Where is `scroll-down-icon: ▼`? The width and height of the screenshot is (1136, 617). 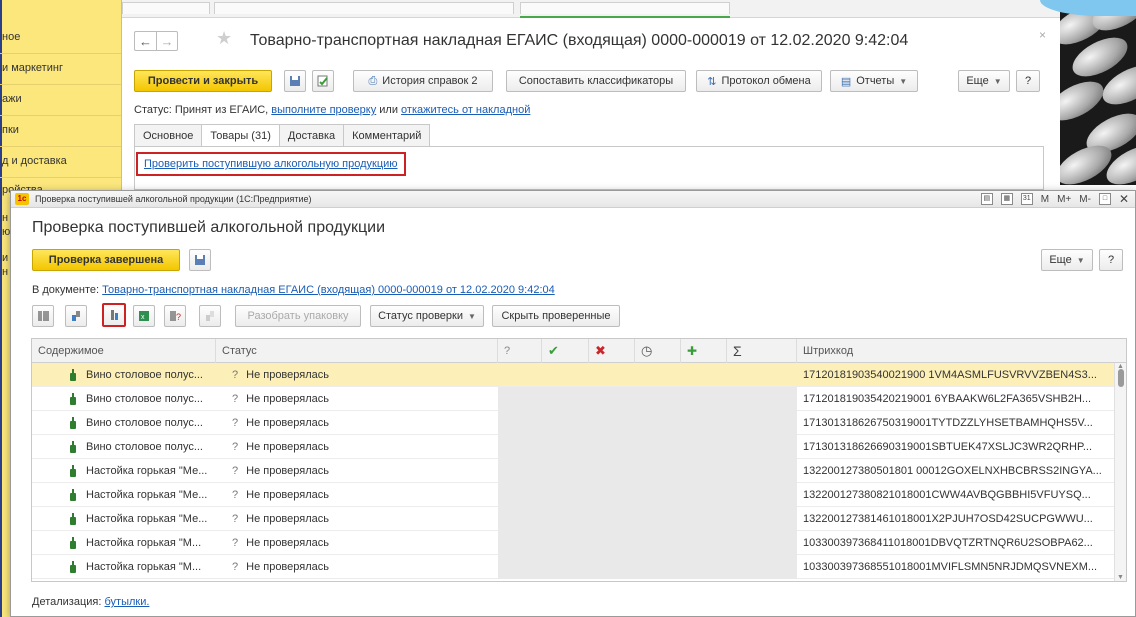
scroll-down-icon: ▼ is located at coordinates (1120, 577).